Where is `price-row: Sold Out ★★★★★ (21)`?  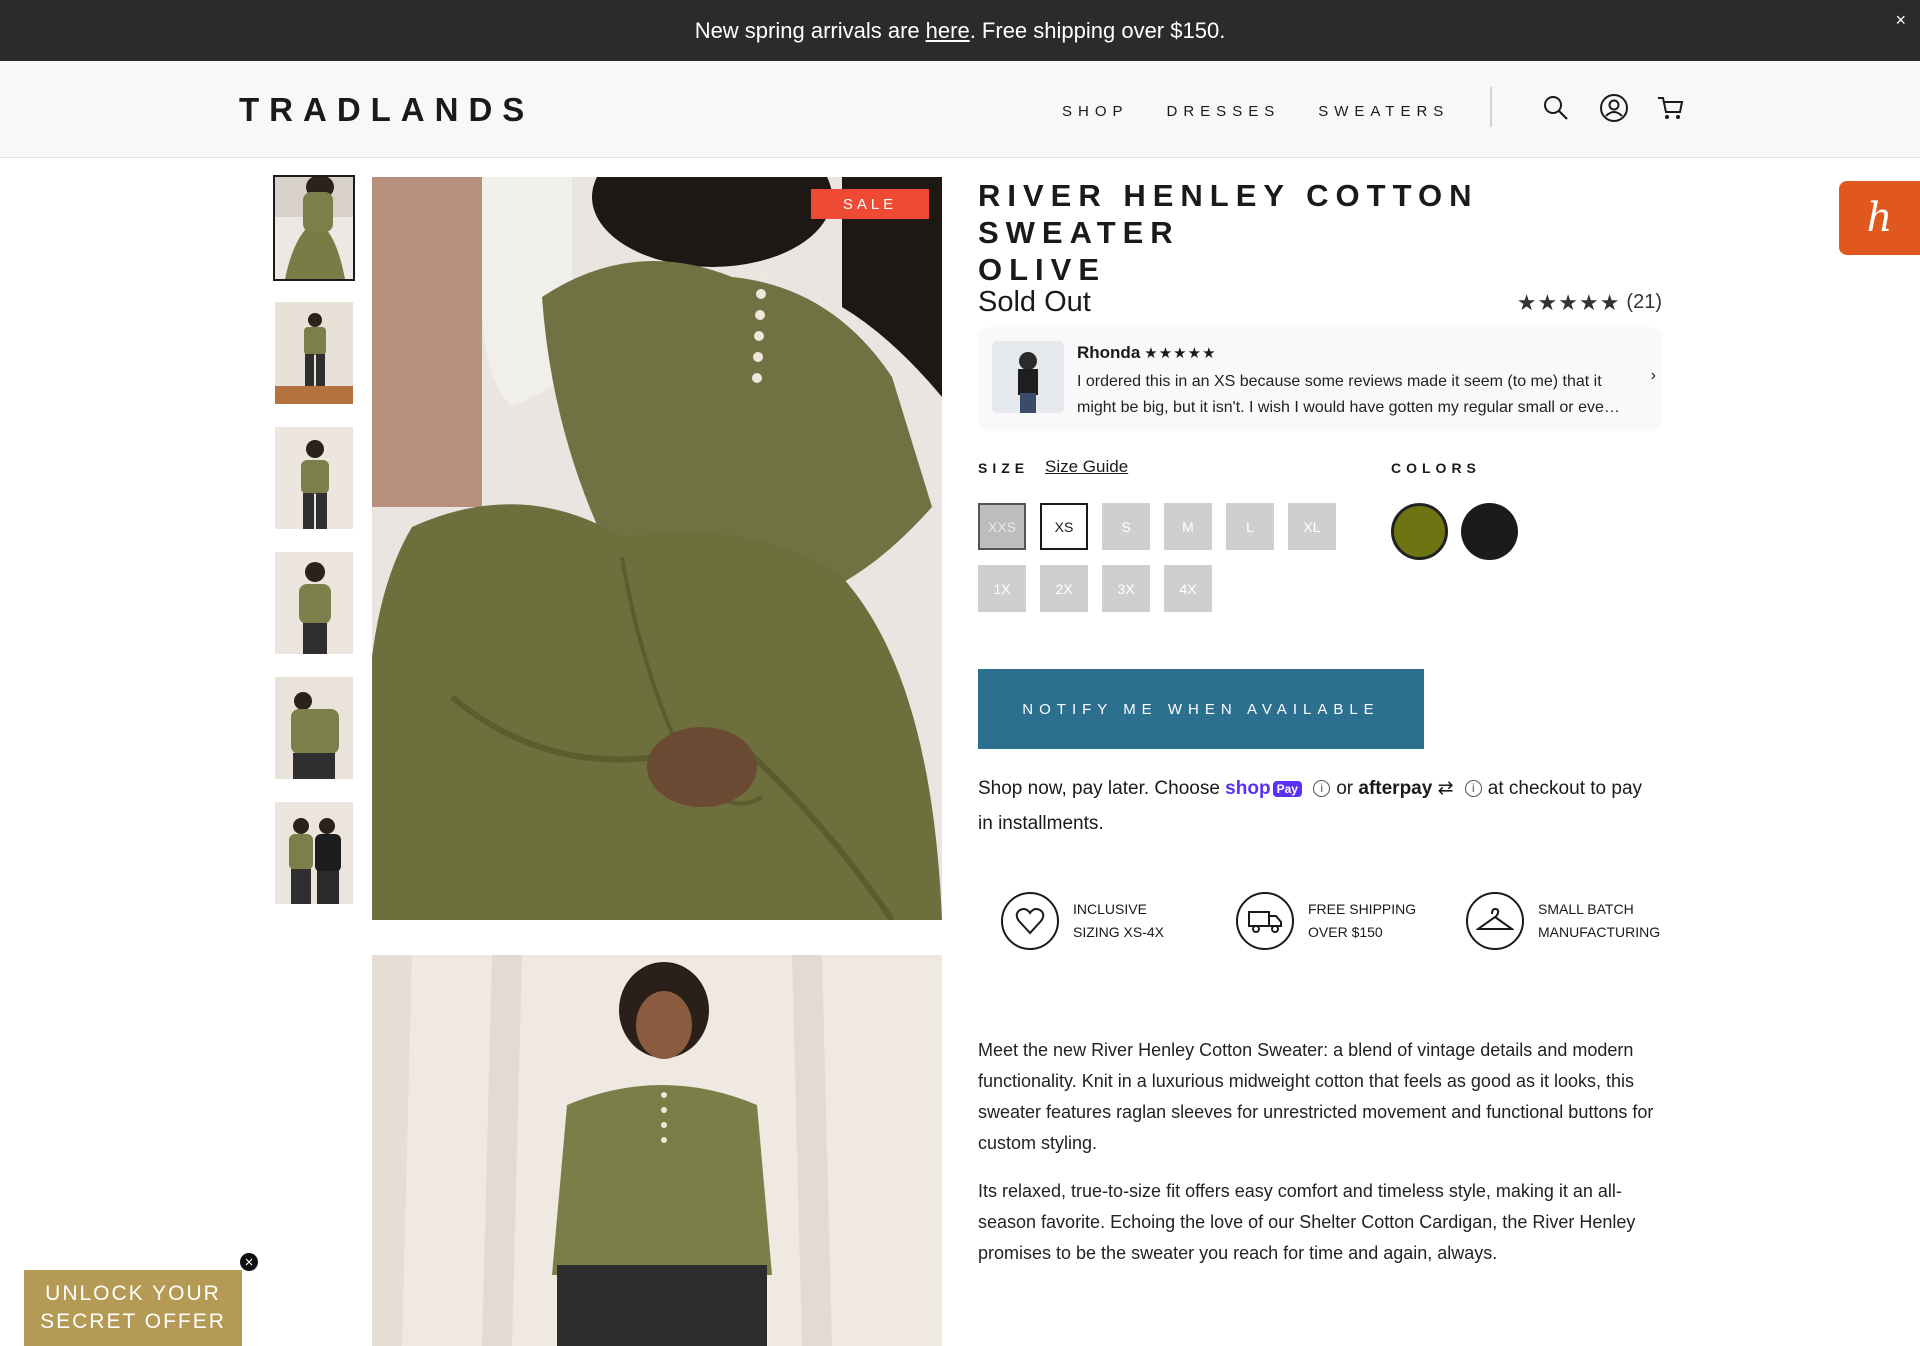
price-row: Sold Out ★★★★★ (21) is located at coordinates (1320, 302).